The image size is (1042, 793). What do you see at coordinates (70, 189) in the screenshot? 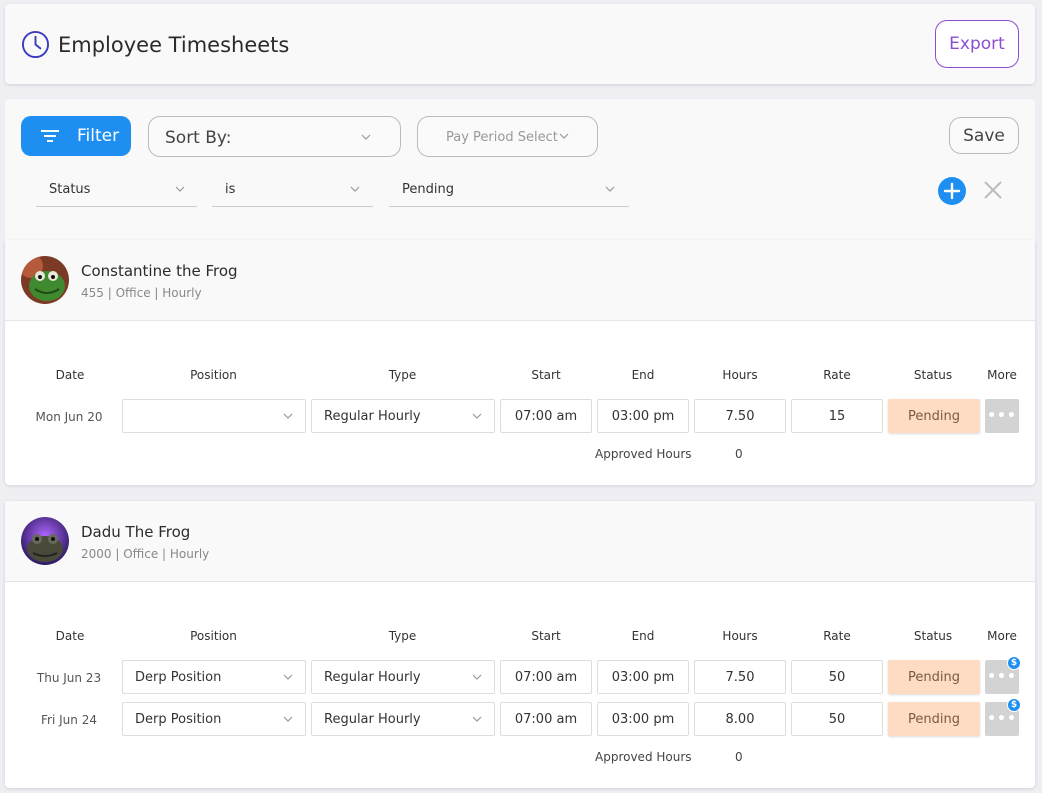
I see `filter-field-value: Status` at bounding box center [70, 189].